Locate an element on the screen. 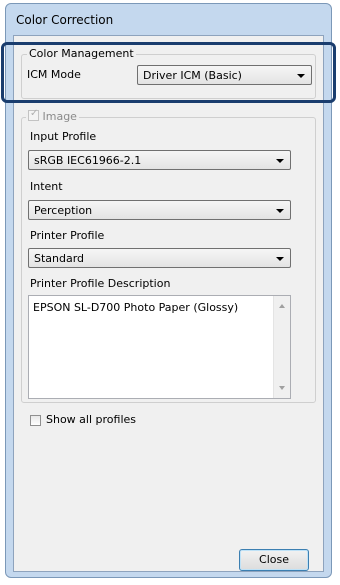 The height and width of the screenshot is (585, 340). image-checkbox-label: Image is located at coordinates (59, 116).